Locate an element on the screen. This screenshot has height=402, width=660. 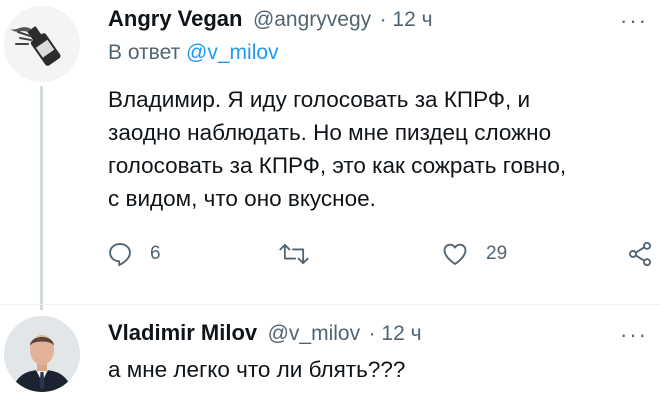
avatar-angry-vegan is located at coordinates (42, 44).